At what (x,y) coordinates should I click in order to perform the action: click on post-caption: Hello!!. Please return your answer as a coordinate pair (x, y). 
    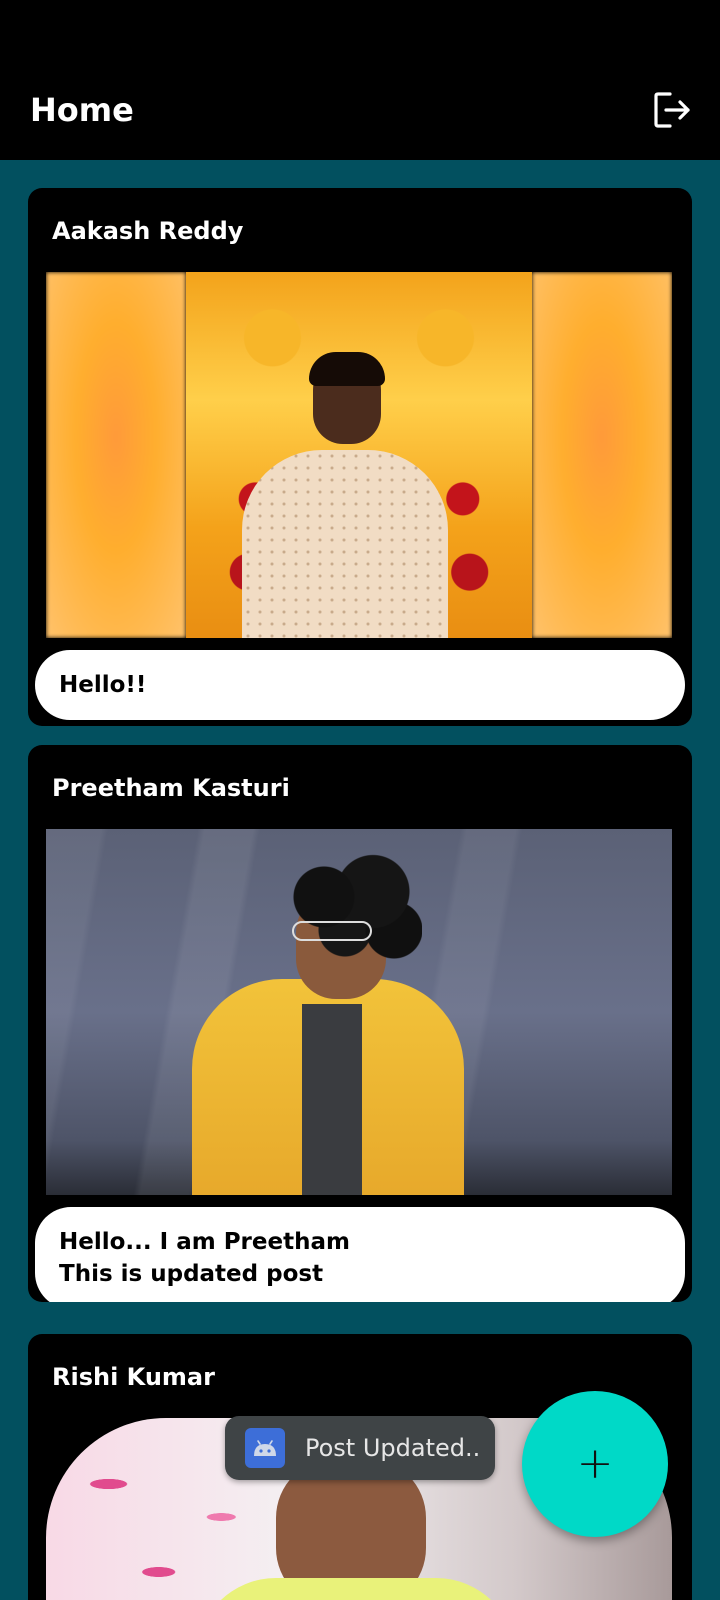
    Looking at the image, I should click on (360, 685).